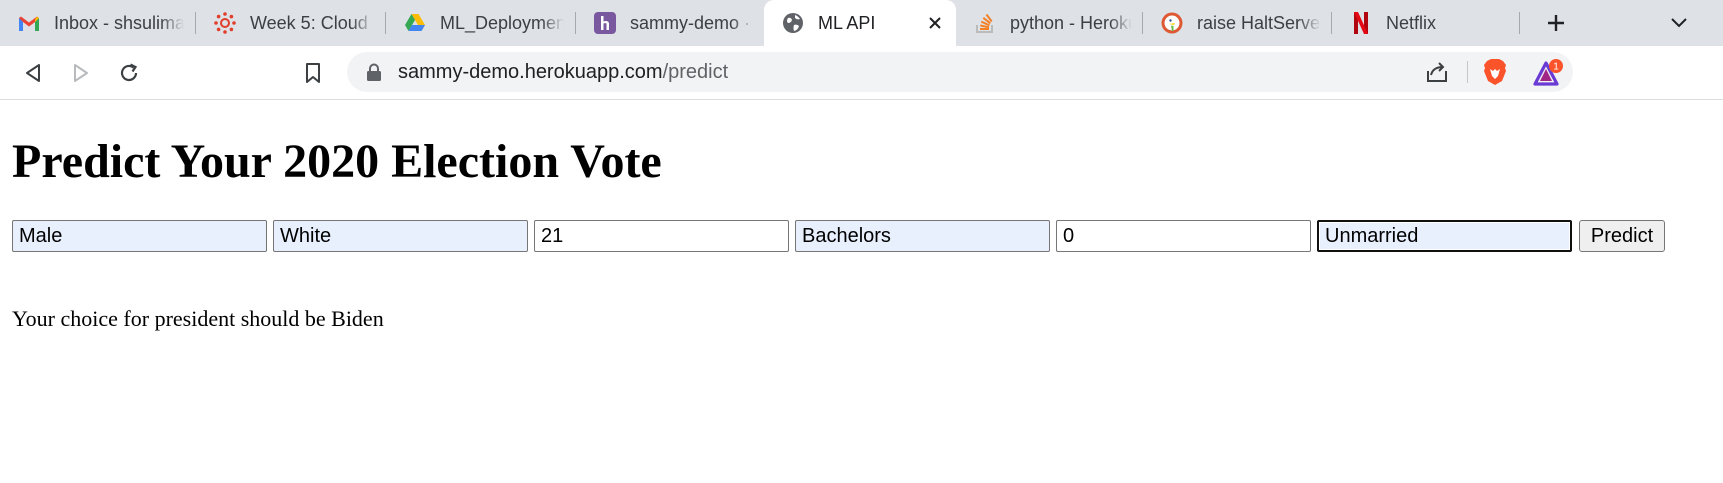 The image size is (1723, 483). What do you see at coordinates (1467, 72) in the screenshot?
I see `address-bar-divider` at bounding box center [1467, 72].